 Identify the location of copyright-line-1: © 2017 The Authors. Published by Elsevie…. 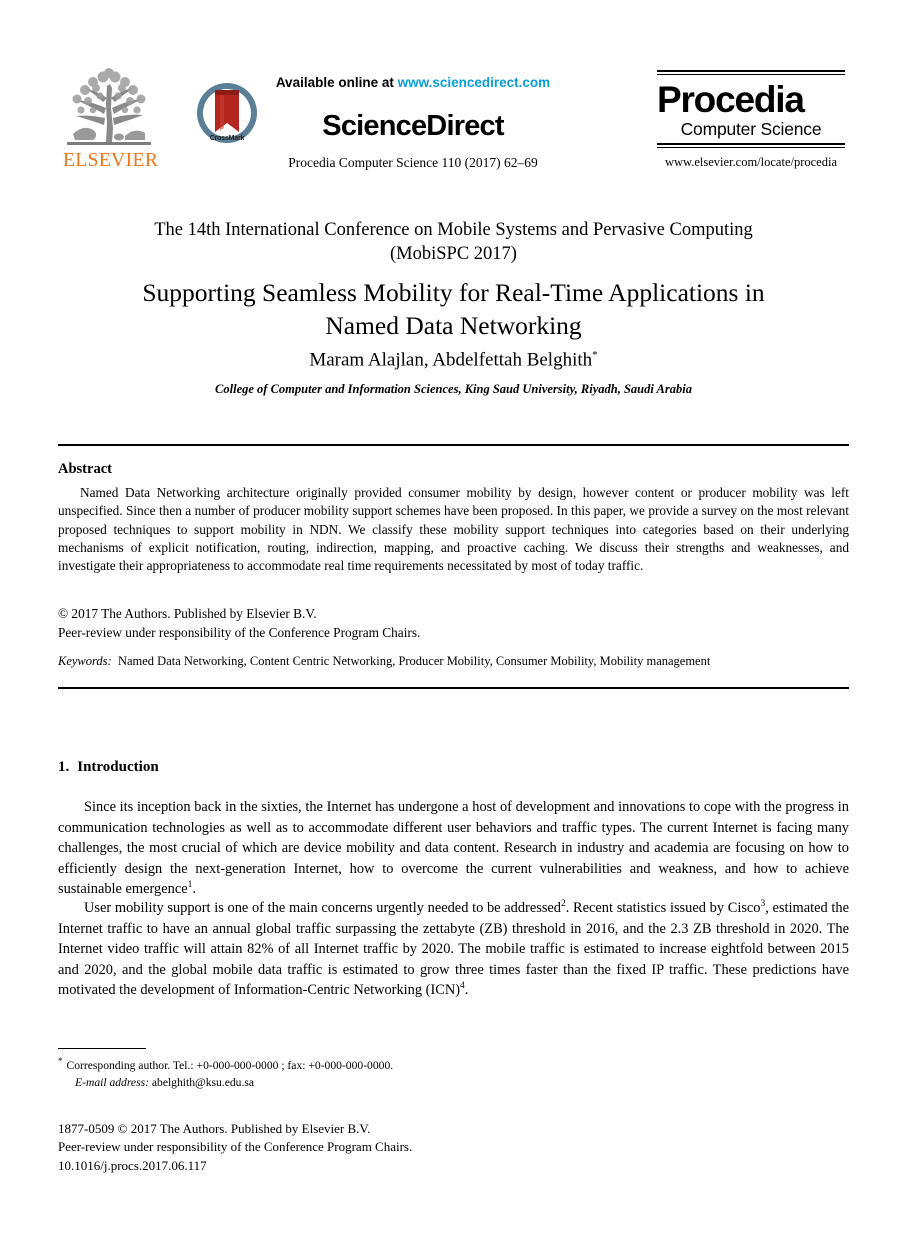
(187, 613).